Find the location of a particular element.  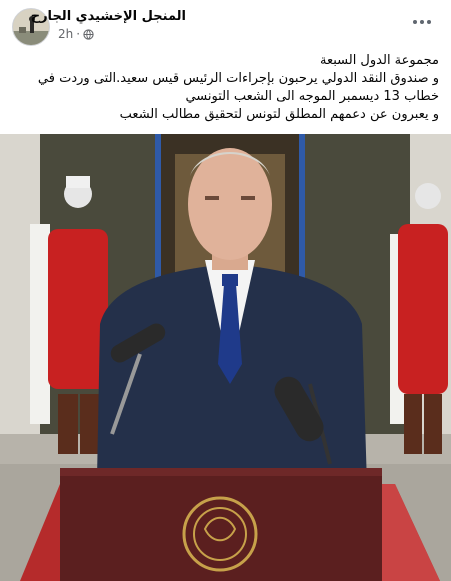

author-name: المنجل الإخشيدي الجارح is located at coordinates (108, 16).